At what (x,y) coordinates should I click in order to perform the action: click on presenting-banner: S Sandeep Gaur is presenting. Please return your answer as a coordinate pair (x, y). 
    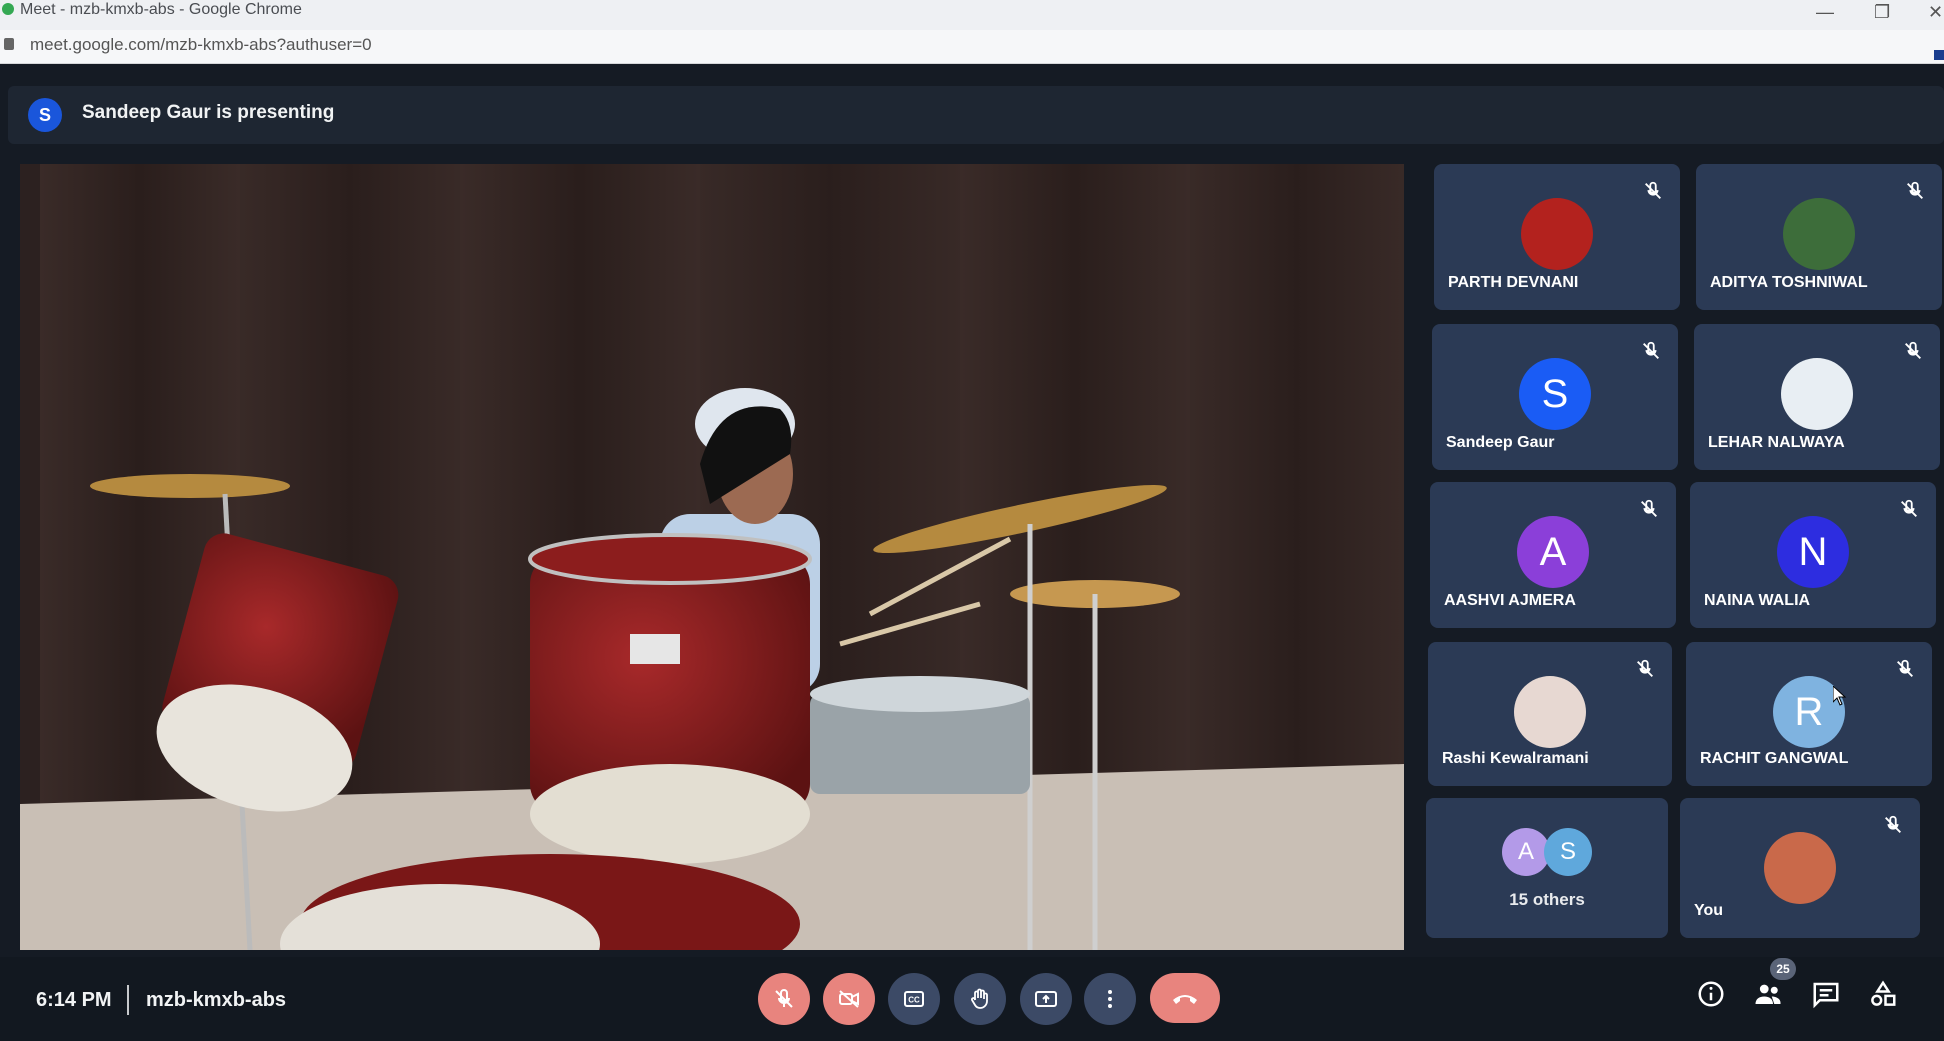
    Looking at the image, I should click on (976, 115).